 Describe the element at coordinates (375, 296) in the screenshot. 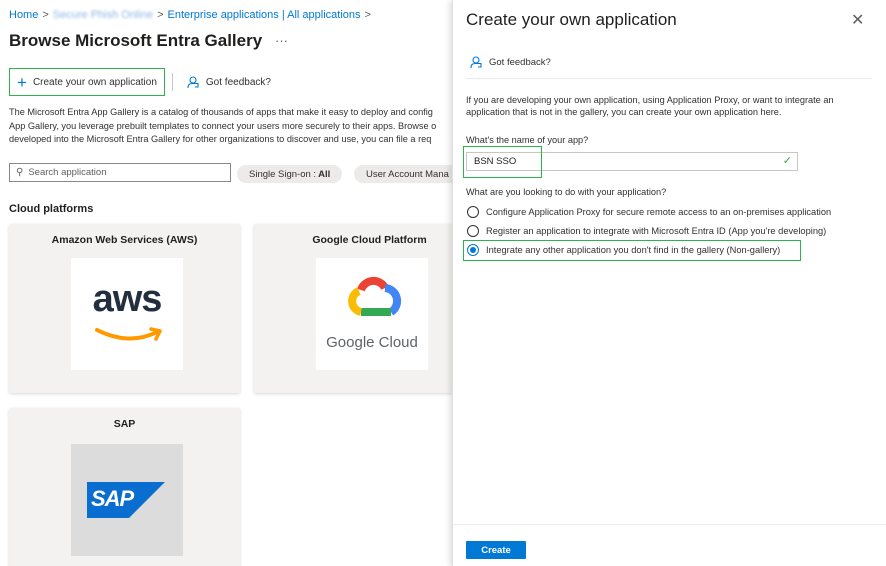

I see `google-cloud-icon` at that location.